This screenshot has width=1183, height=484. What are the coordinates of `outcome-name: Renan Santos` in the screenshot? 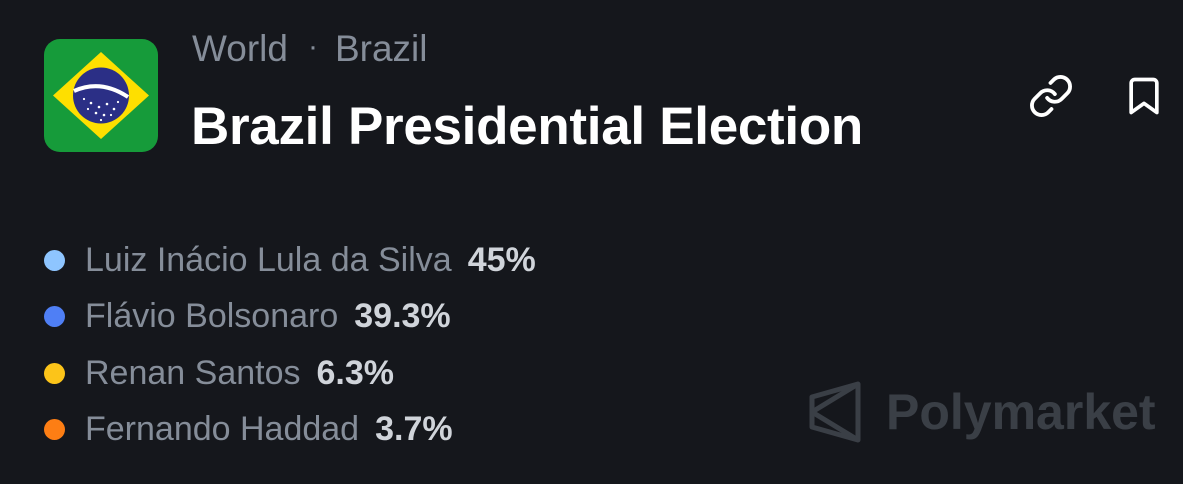 It's located at (193, 372).